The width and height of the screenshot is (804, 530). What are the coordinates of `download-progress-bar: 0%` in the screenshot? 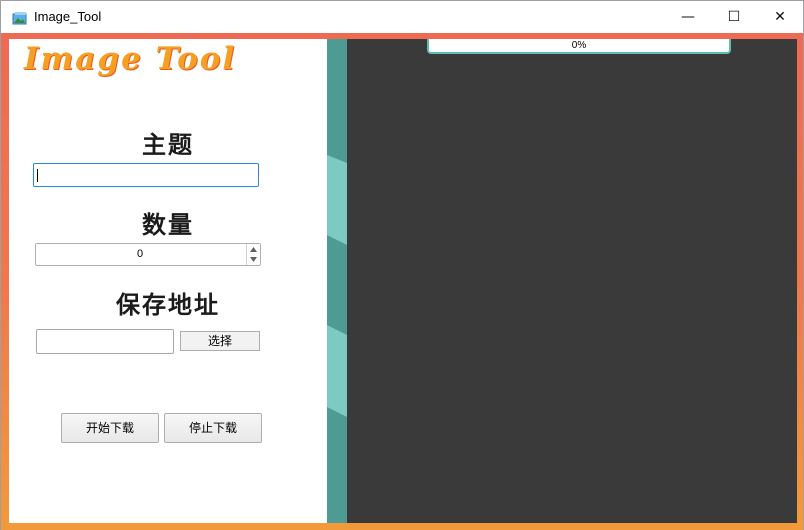 It's located at (579, 46).